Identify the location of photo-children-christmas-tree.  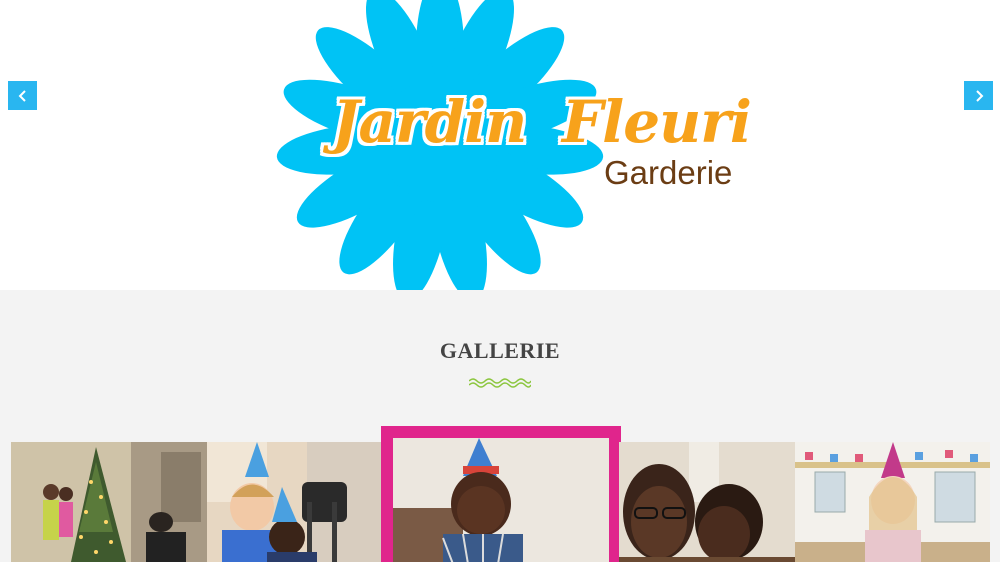
(109, 502).